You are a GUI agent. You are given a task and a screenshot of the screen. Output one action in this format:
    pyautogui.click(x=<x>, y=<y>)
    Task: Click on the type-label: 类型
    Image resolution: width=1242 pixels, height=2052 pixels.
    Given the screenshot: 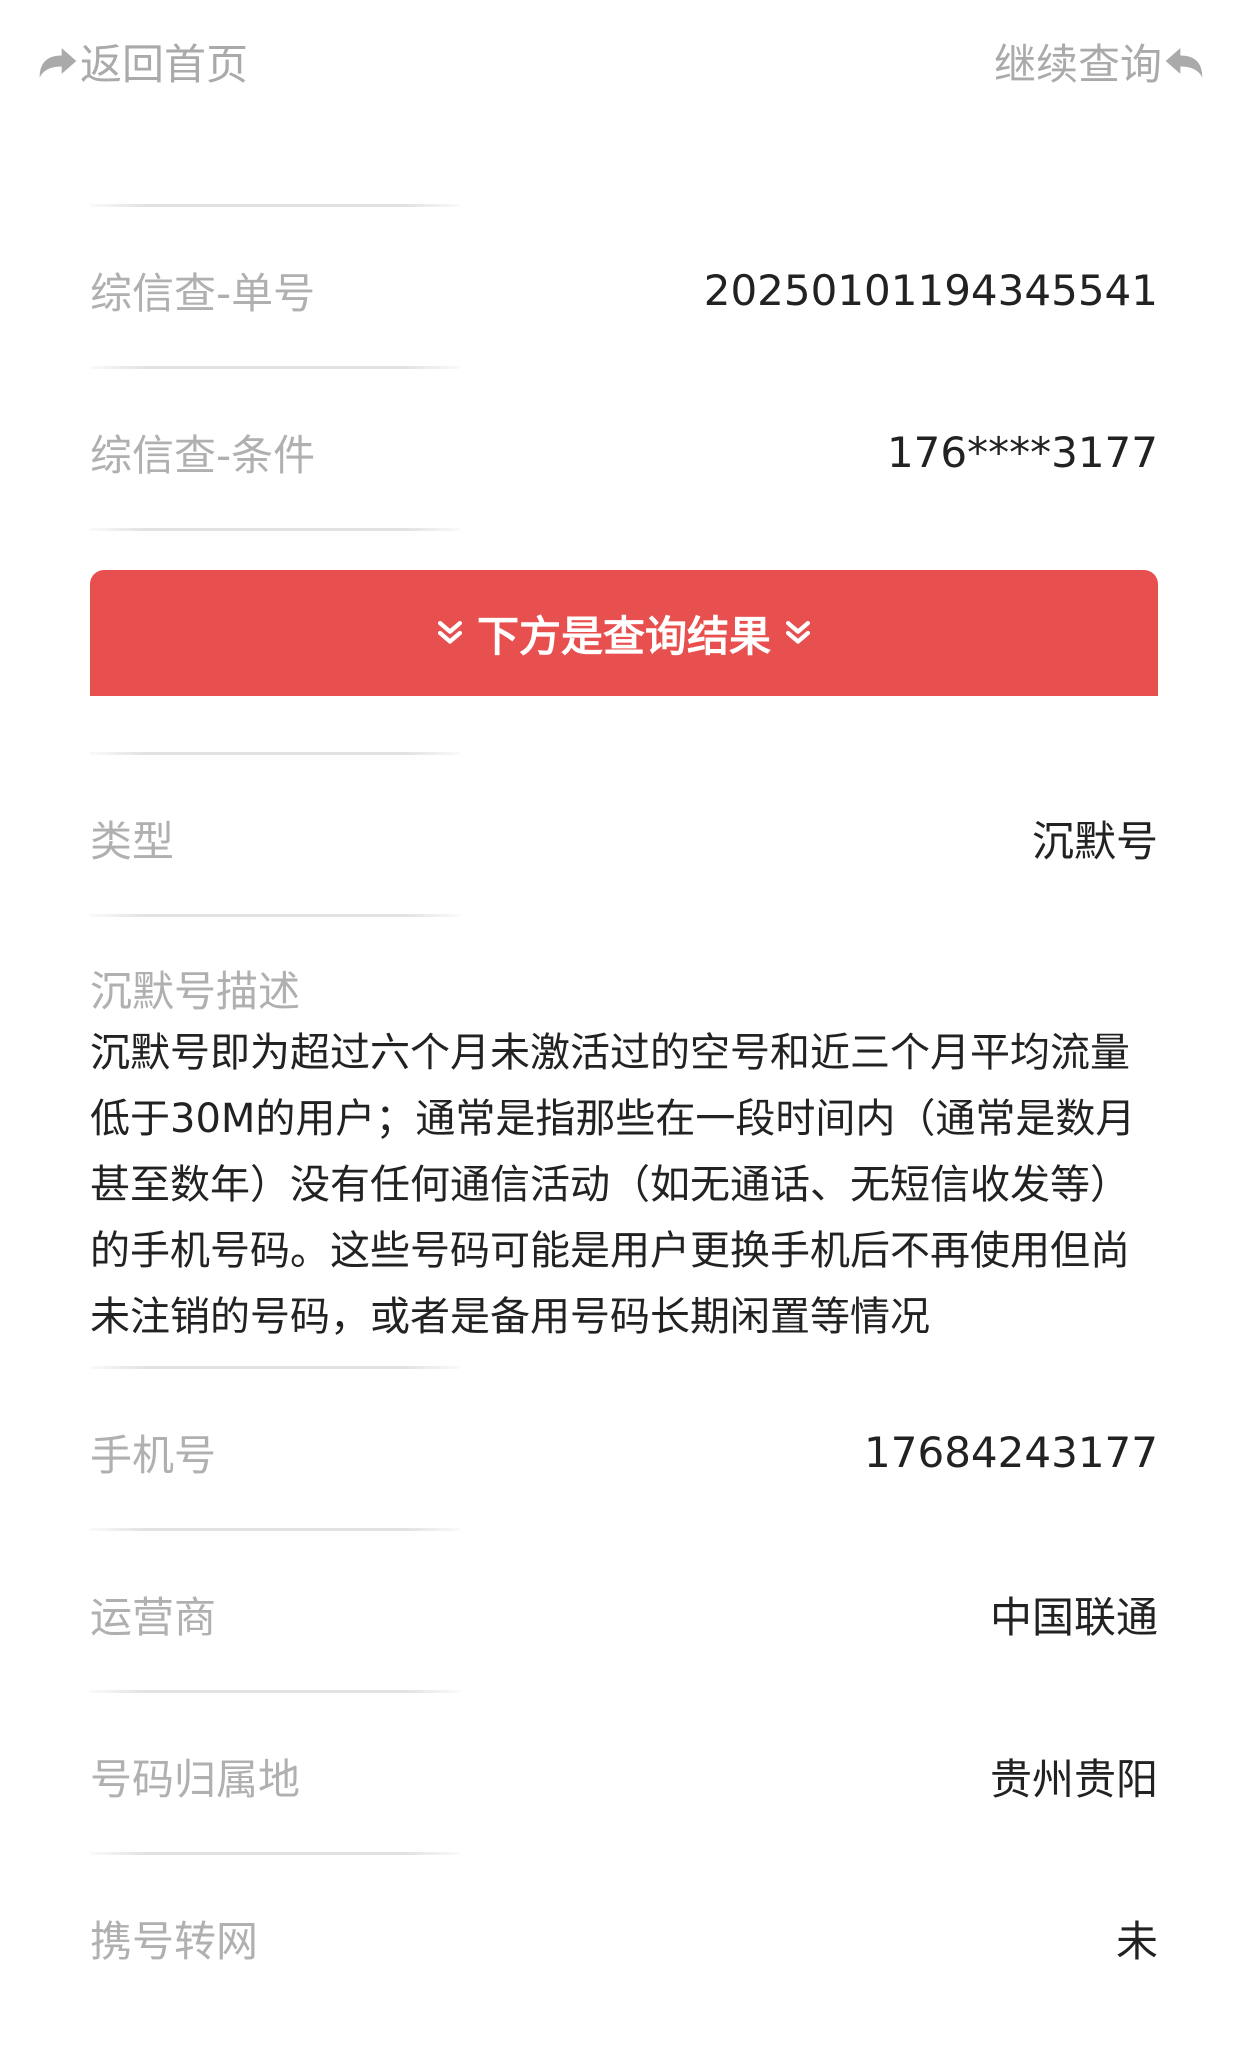 What is the action you would take?
    pyautogui.click(x=132, y=841)
    